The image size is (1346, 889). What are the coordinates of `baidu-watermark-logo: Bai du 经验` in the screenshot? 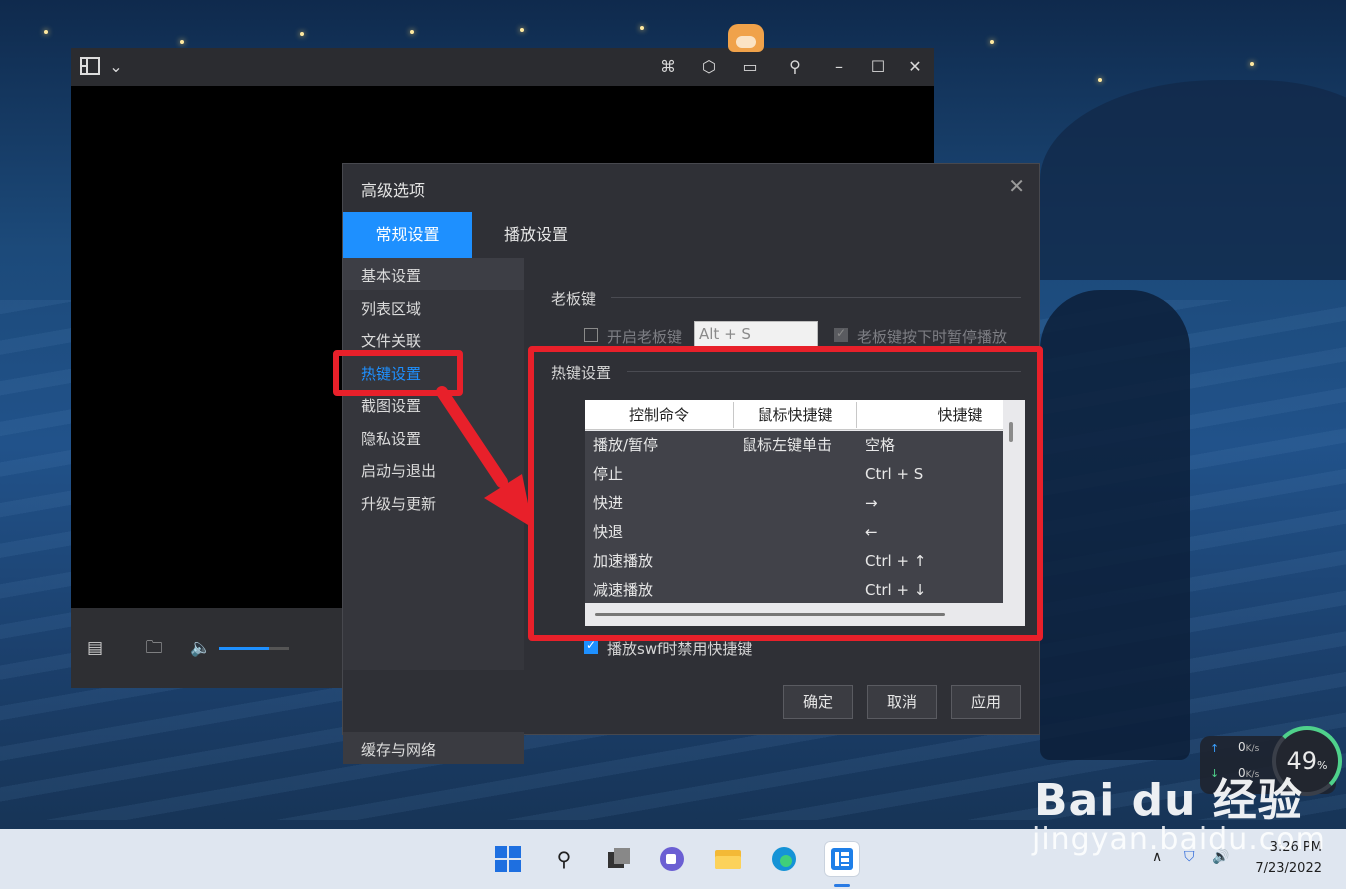 It's located at (1168, 800).